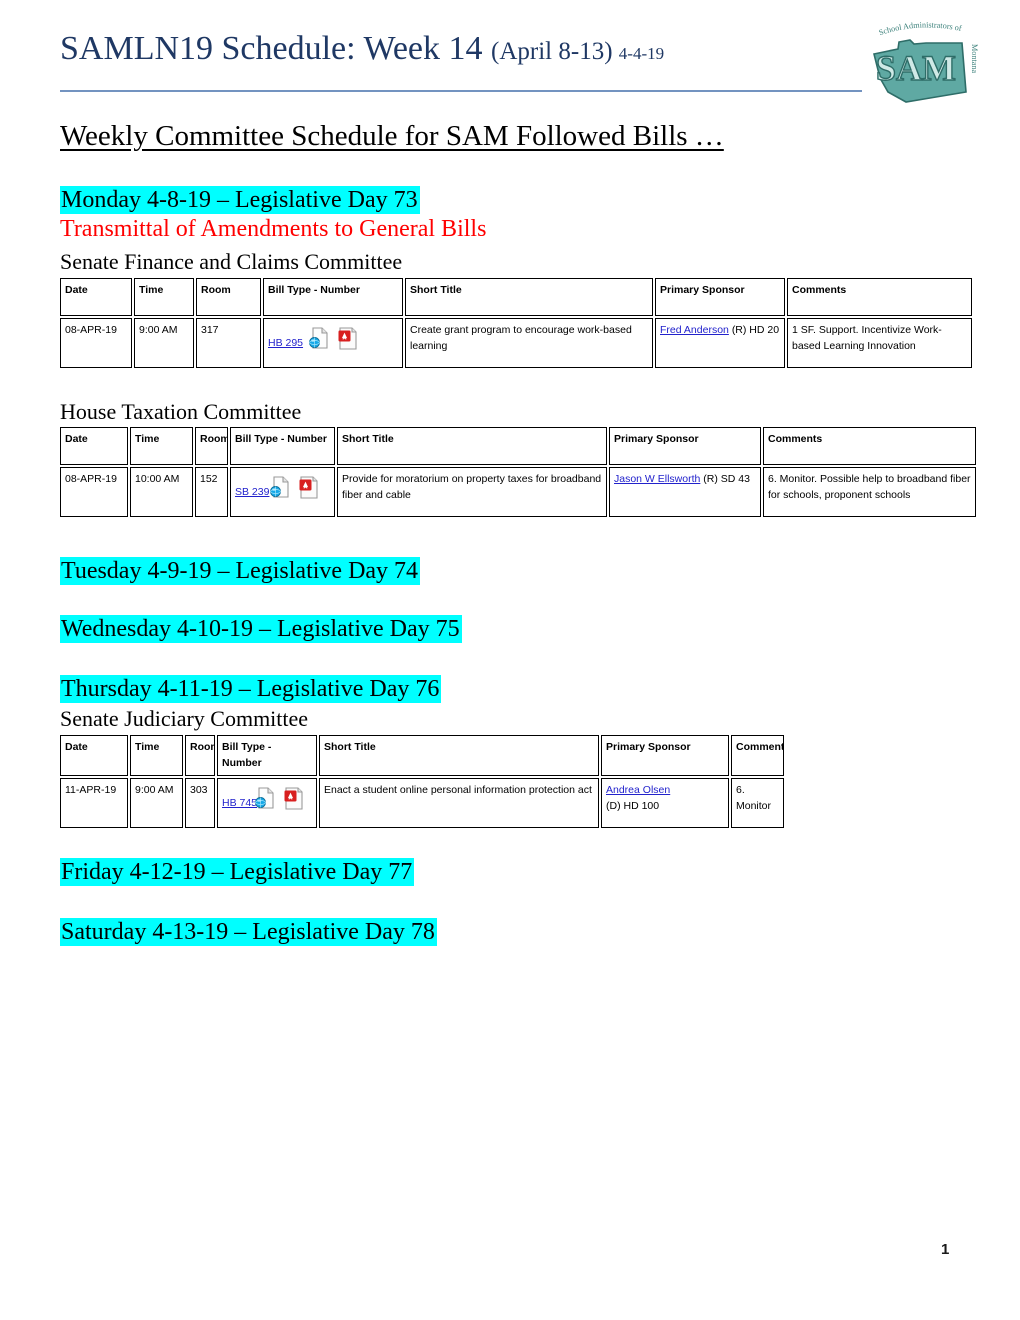  Describe the element at coordinates (252, 492) in the screenshot. I see `bill-link: SB 239` at that location.